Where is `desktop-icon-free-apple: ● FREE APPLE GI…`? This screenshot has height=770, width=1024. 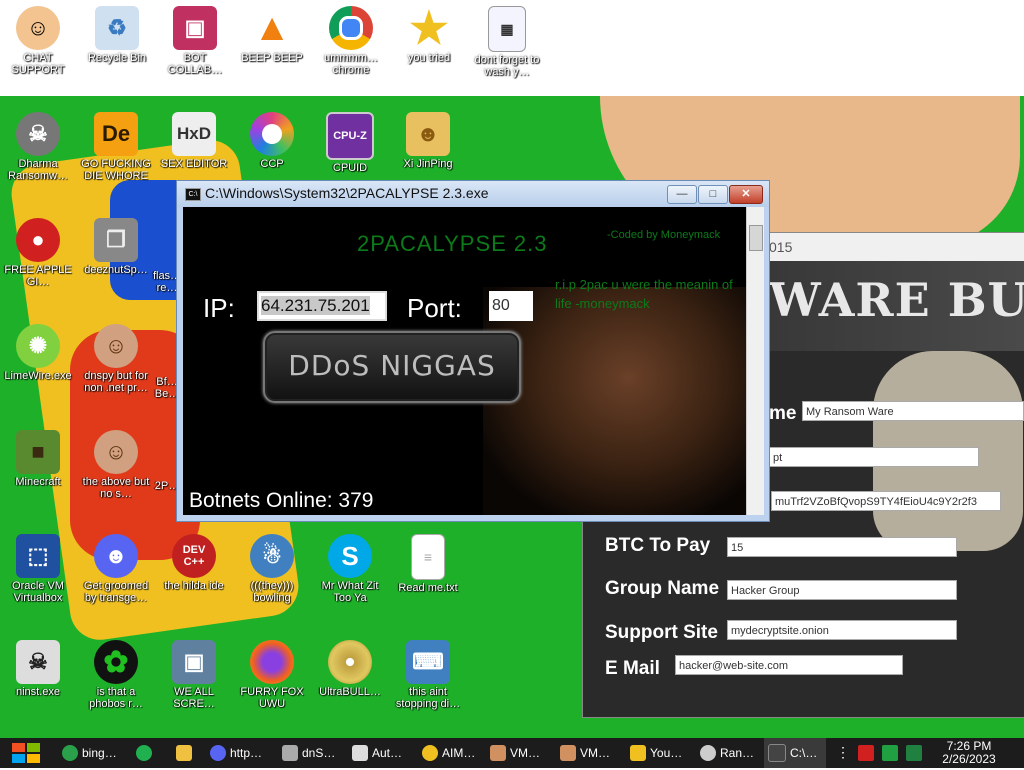 desktop-icon-free-apple: ● FREE APPLE GI… is located at coordinates (38, 253).